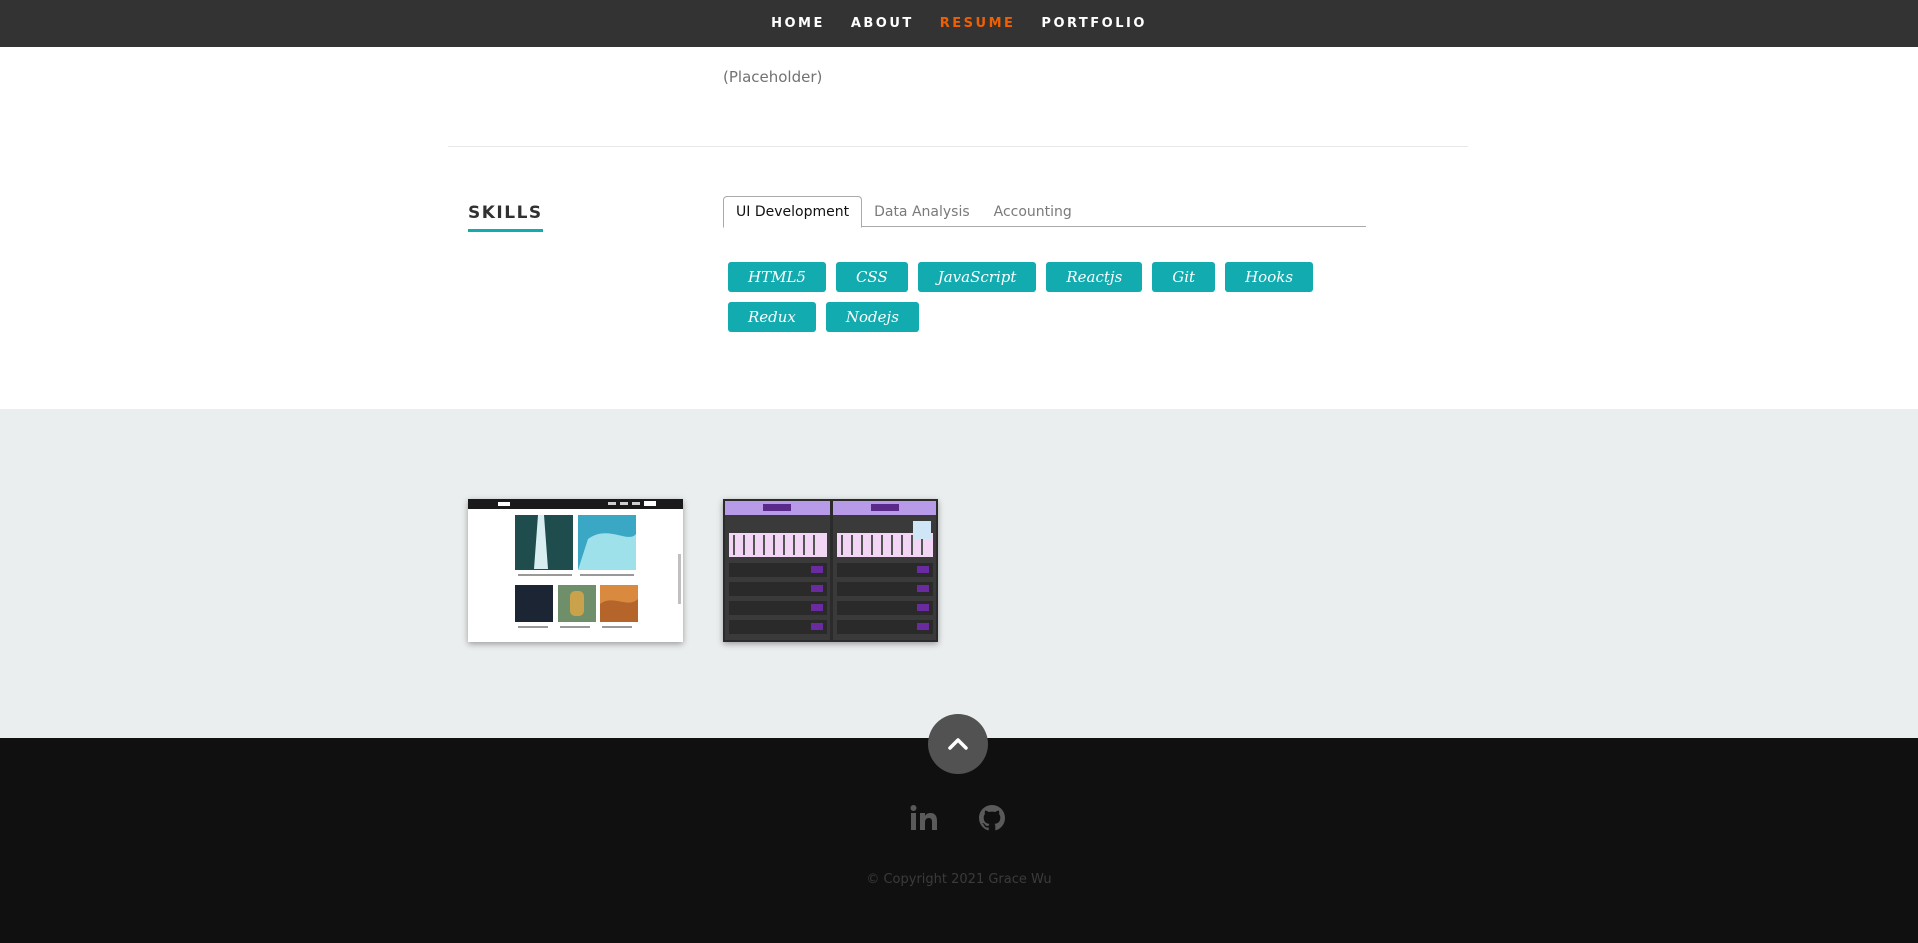  Describe the element at coordinates (505, 217) in the screenshot. I see `skills-heading: SKILLS` at that location.